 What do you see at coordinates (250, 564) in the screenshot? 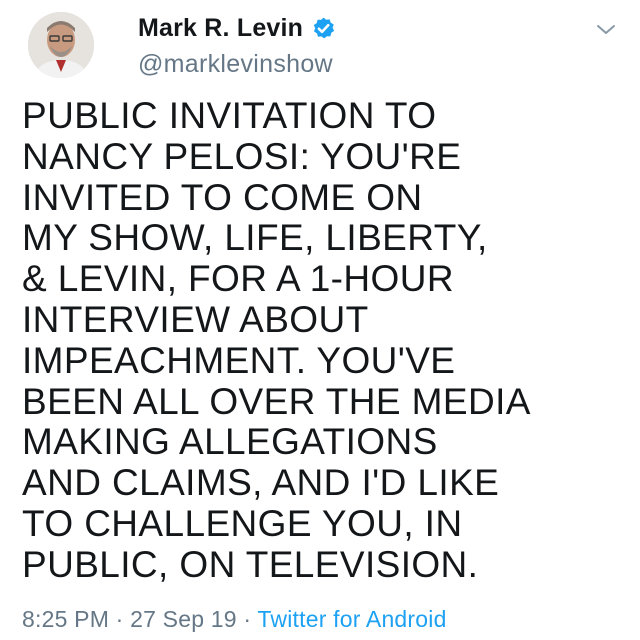
I see `tweet-text-line: PUBLIC, ON TELEVISION.` at bounding box center [250, 564].